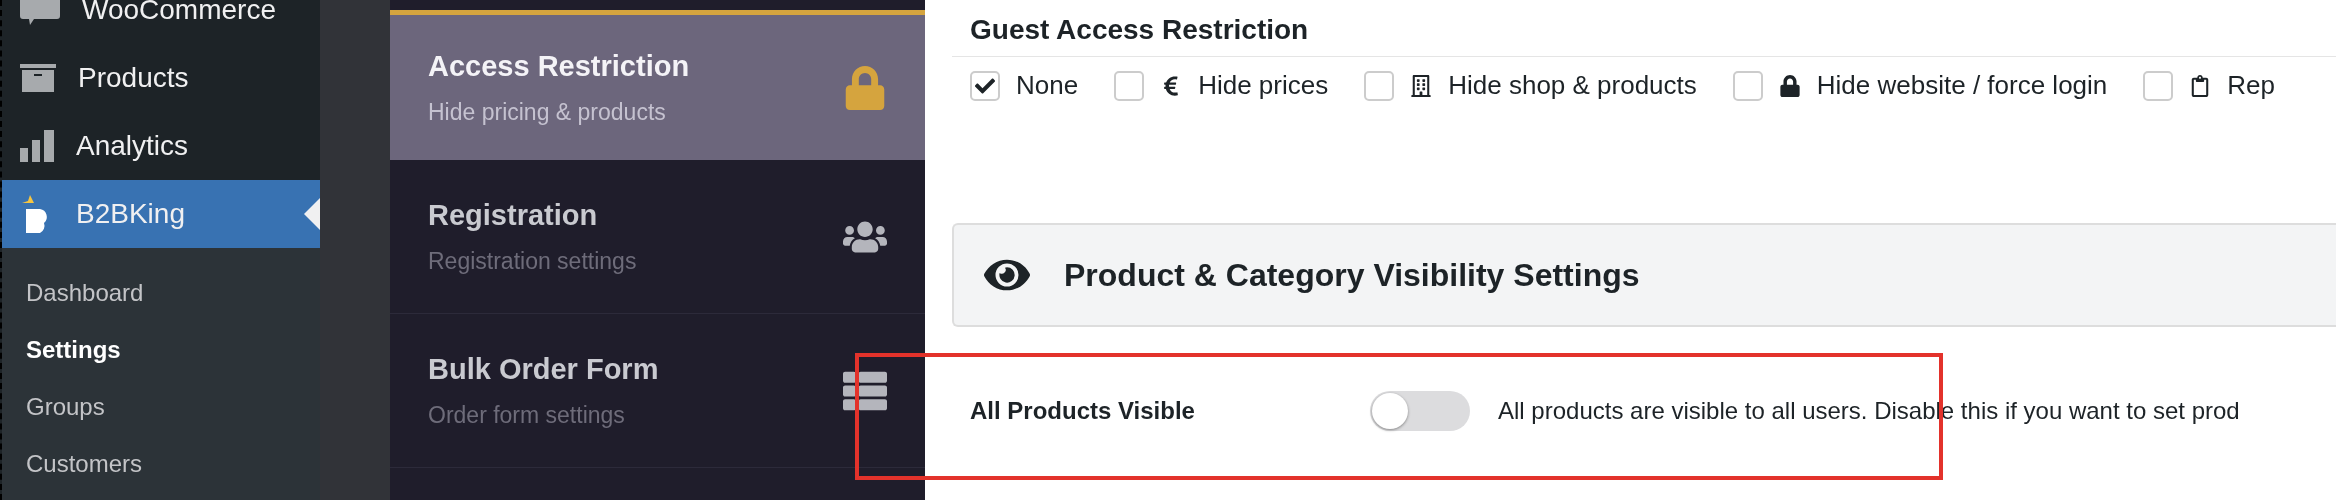 The image size is (2336, 500). I want to click on submenu-link: Groups, so click(161, 406).